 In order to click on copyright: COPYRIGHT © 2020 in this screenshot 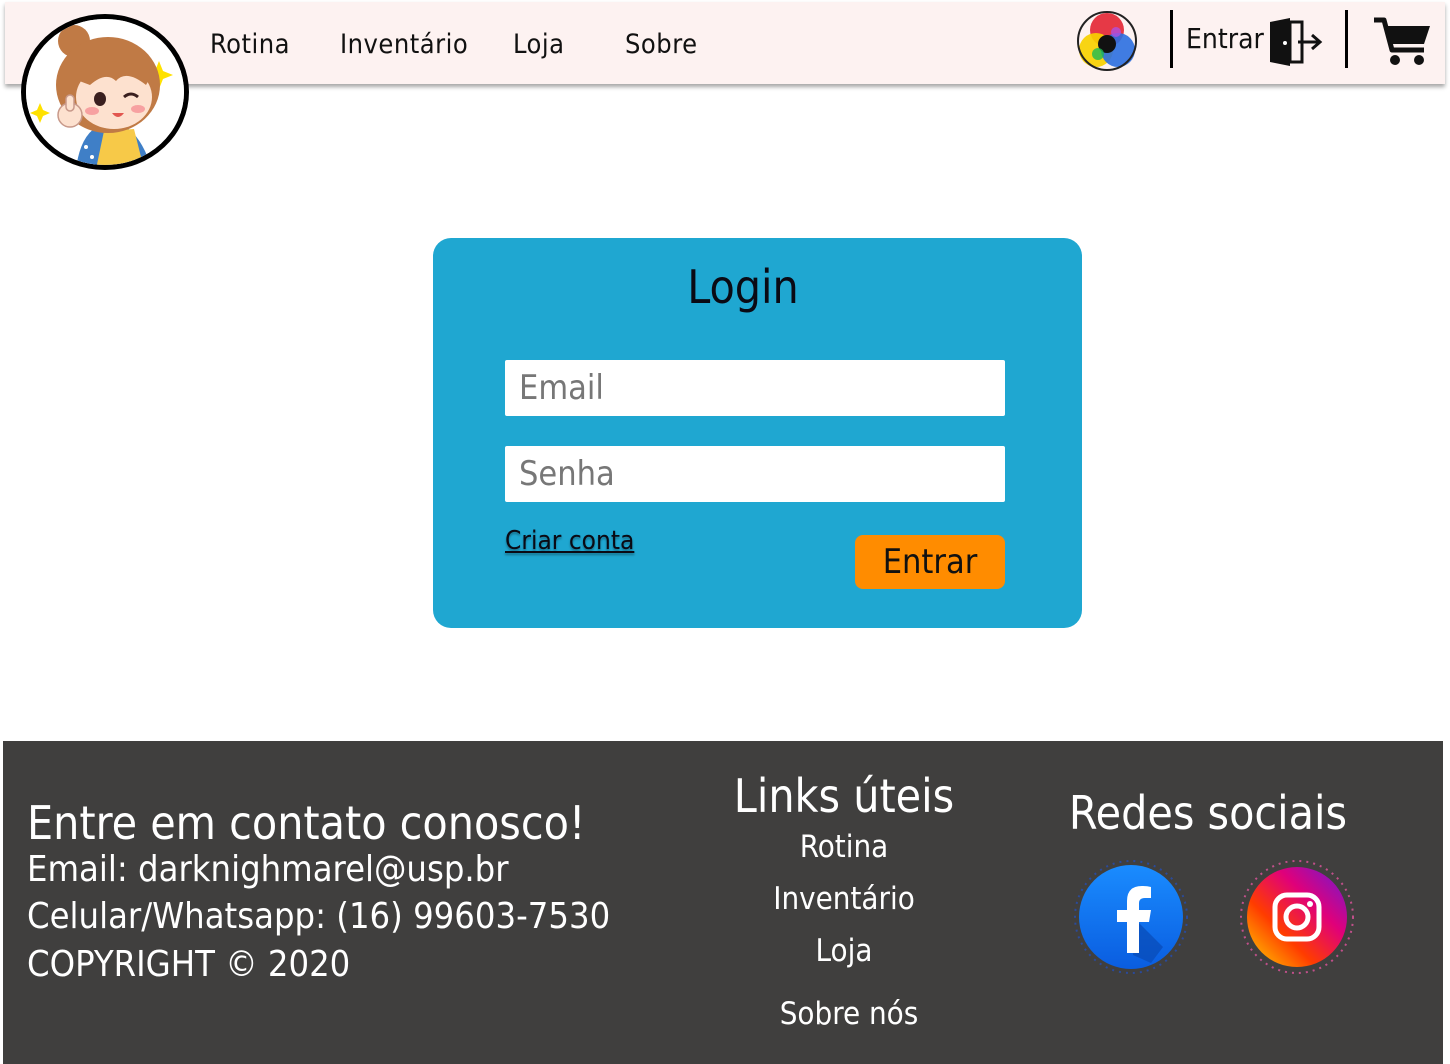, I will do `click(189, 964)`.